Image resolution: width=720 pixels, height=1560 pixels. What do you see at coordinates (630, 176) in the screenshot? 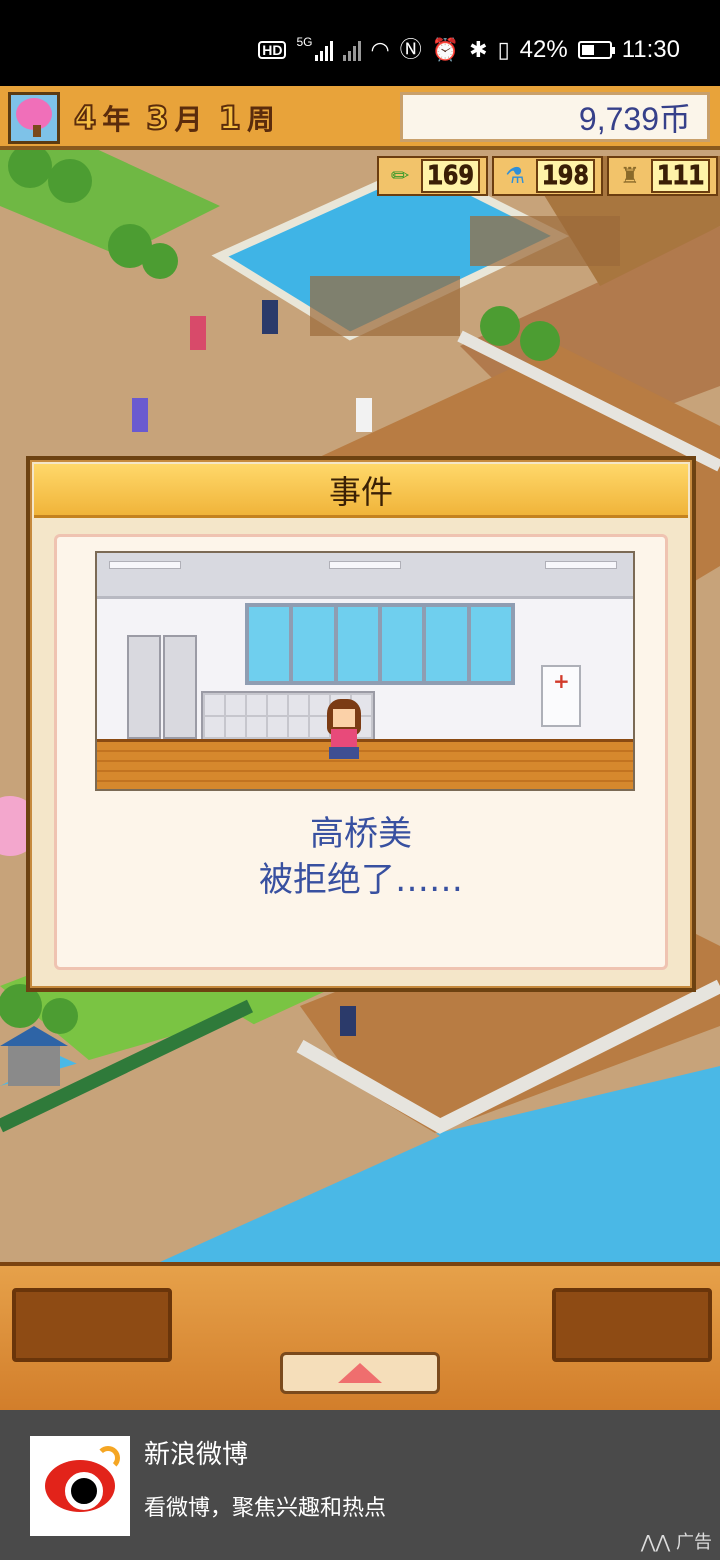
I see `trophy-icon: ♜` at bounding box center [630, 176].